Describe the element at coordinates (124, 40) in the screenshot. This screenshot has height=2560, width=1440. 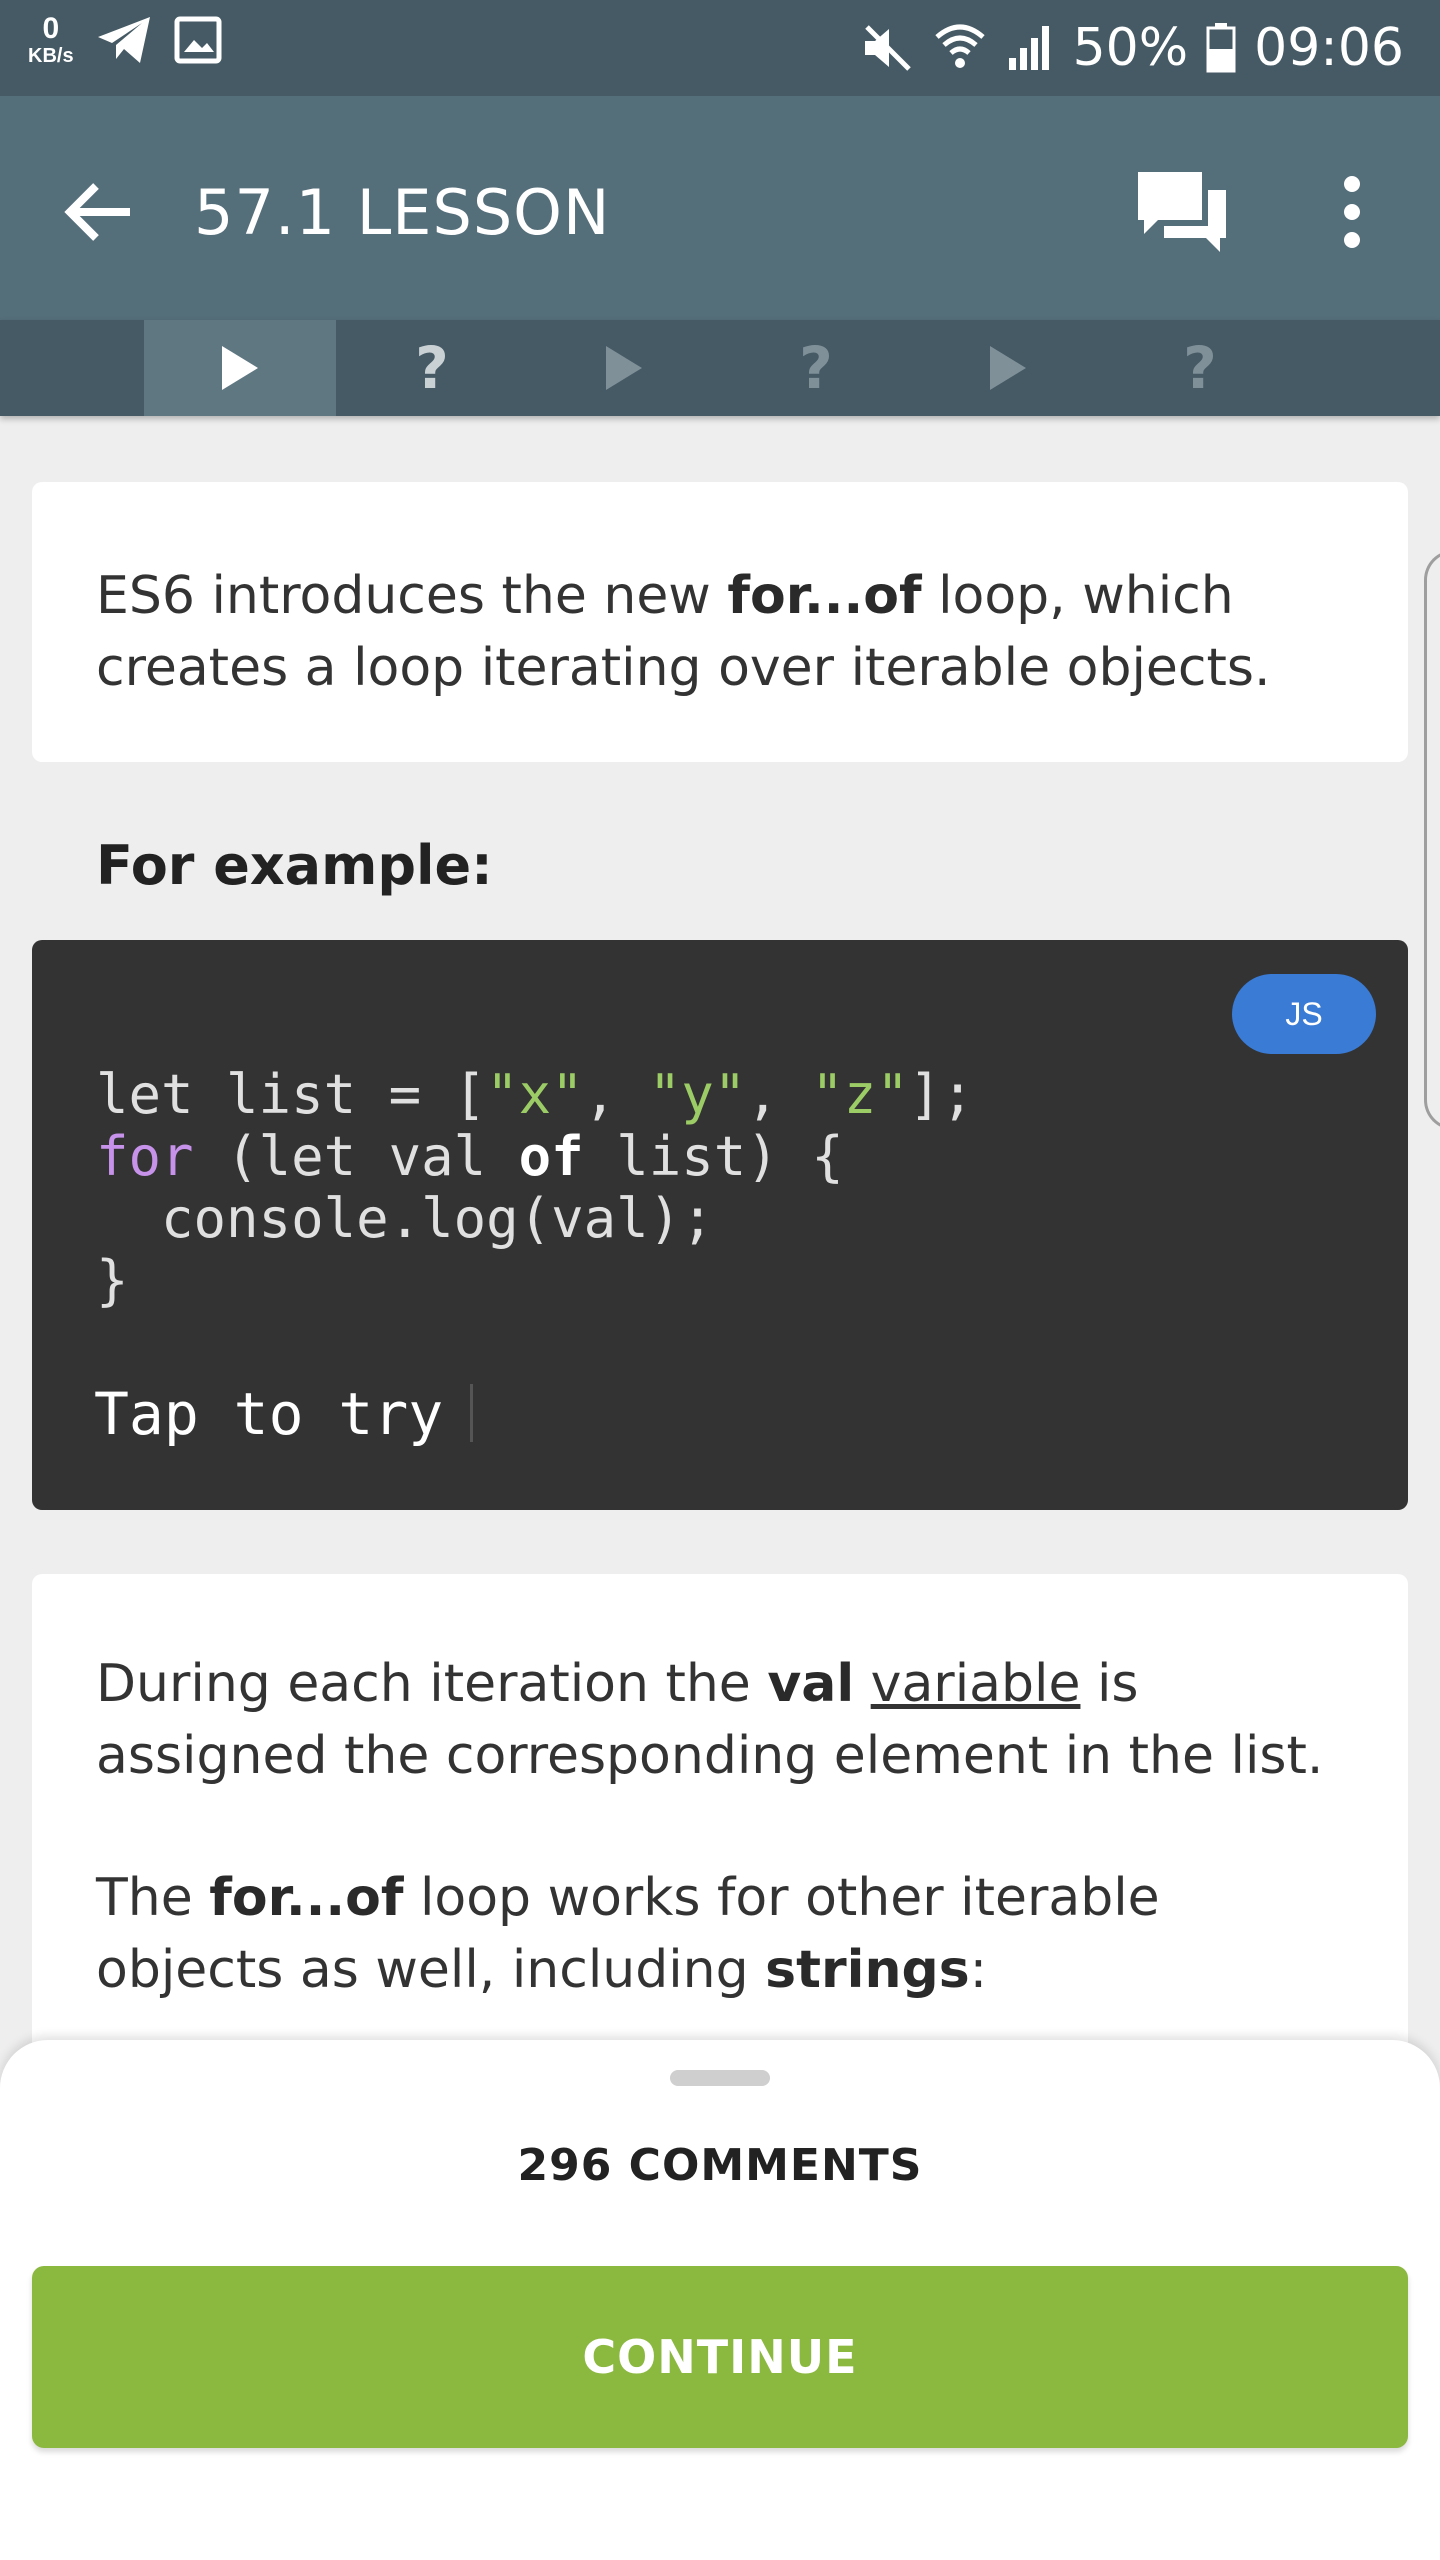
I see `telegram-icon` at that location.